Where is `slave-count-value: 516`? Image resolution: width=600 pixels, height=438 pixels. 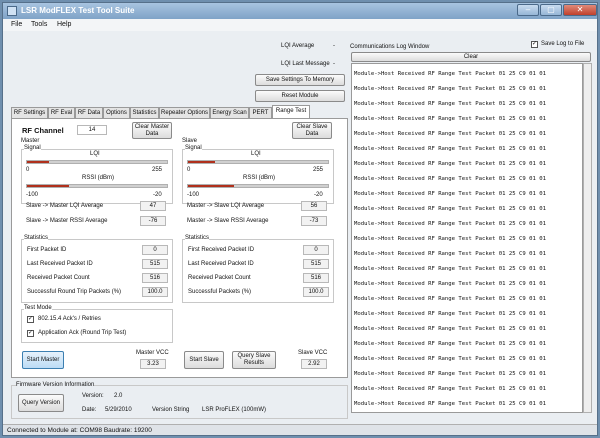 slave-count-value: 516 is located at coordinates (316, 278).